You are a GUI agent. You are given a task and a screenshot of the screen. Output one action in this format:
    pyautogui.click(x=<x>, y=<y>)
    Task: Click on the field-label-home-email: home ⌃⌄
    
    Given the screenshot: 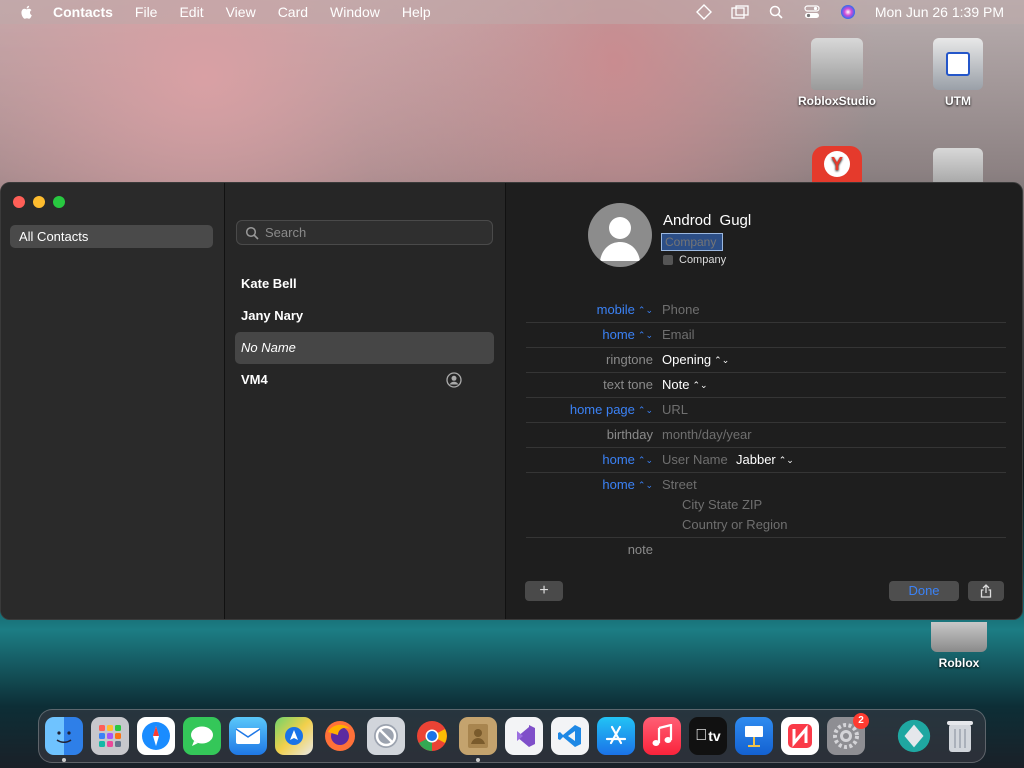 What is the action you would take?
    pyautogui.click(x=627, y=334)
    